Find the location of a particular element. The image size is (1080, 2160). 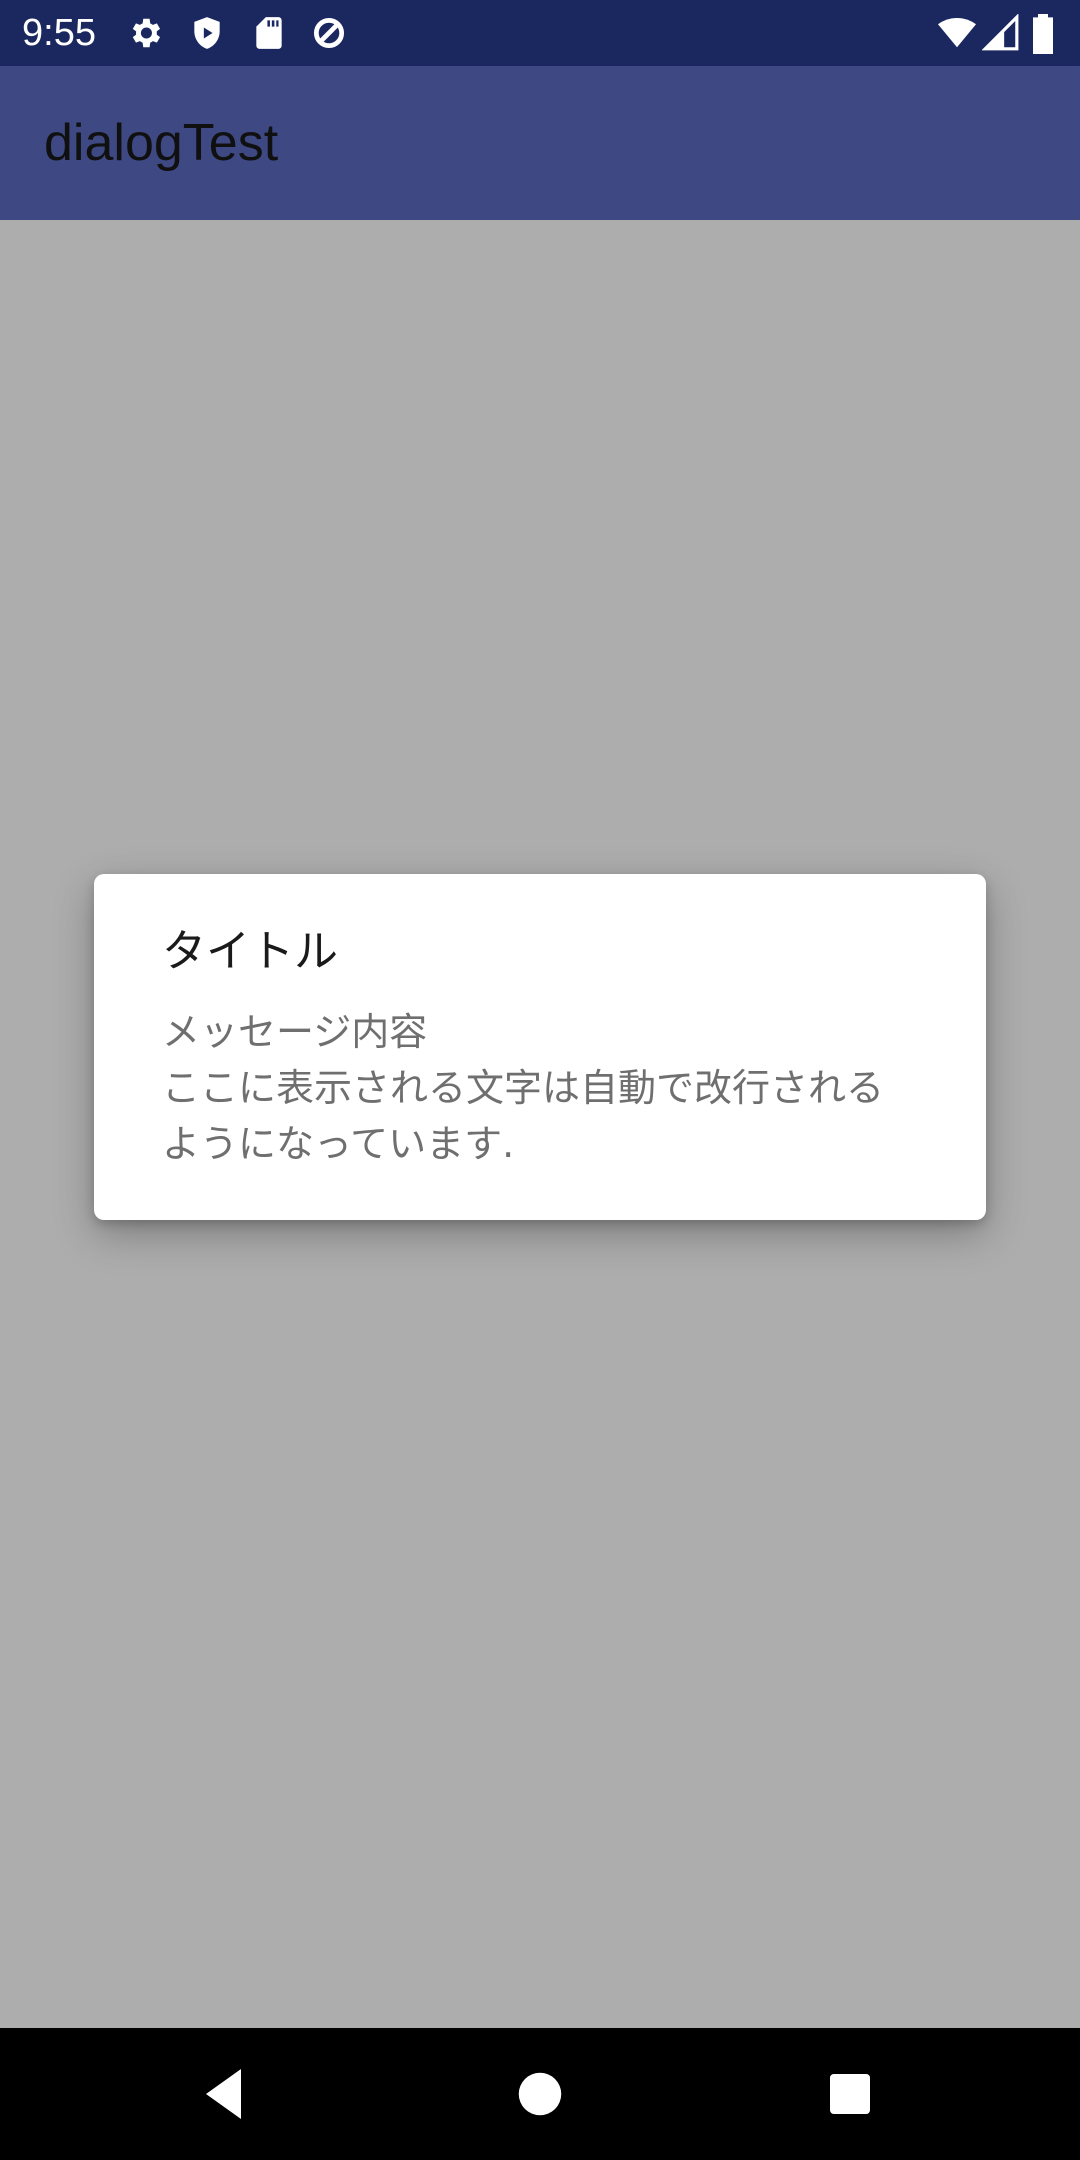

sd-card-icon is located at coordinates (269, 33).